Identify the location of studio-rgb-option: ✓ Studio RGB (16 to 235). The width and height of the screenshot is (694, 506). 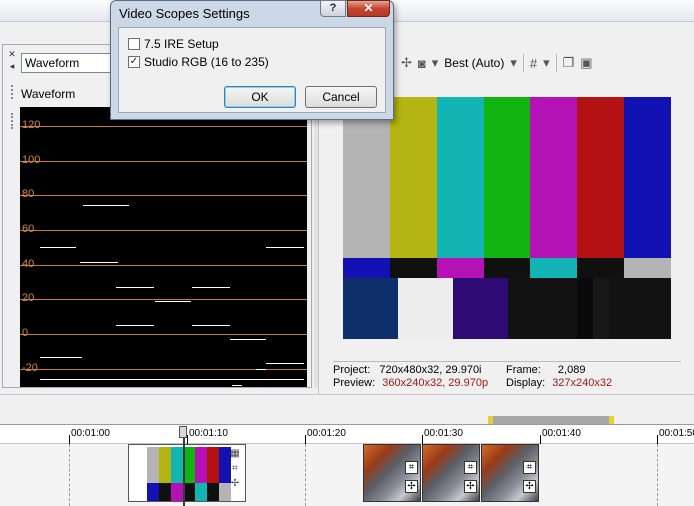
(198, 62).